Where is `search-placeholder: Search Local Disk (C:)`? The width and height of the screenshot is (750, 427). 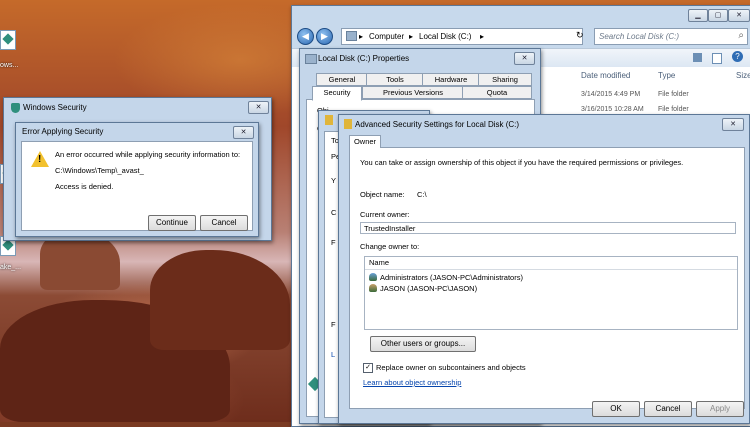 search-placeholder: Search Local Disk (C:) is located at coordinates (639, 36).